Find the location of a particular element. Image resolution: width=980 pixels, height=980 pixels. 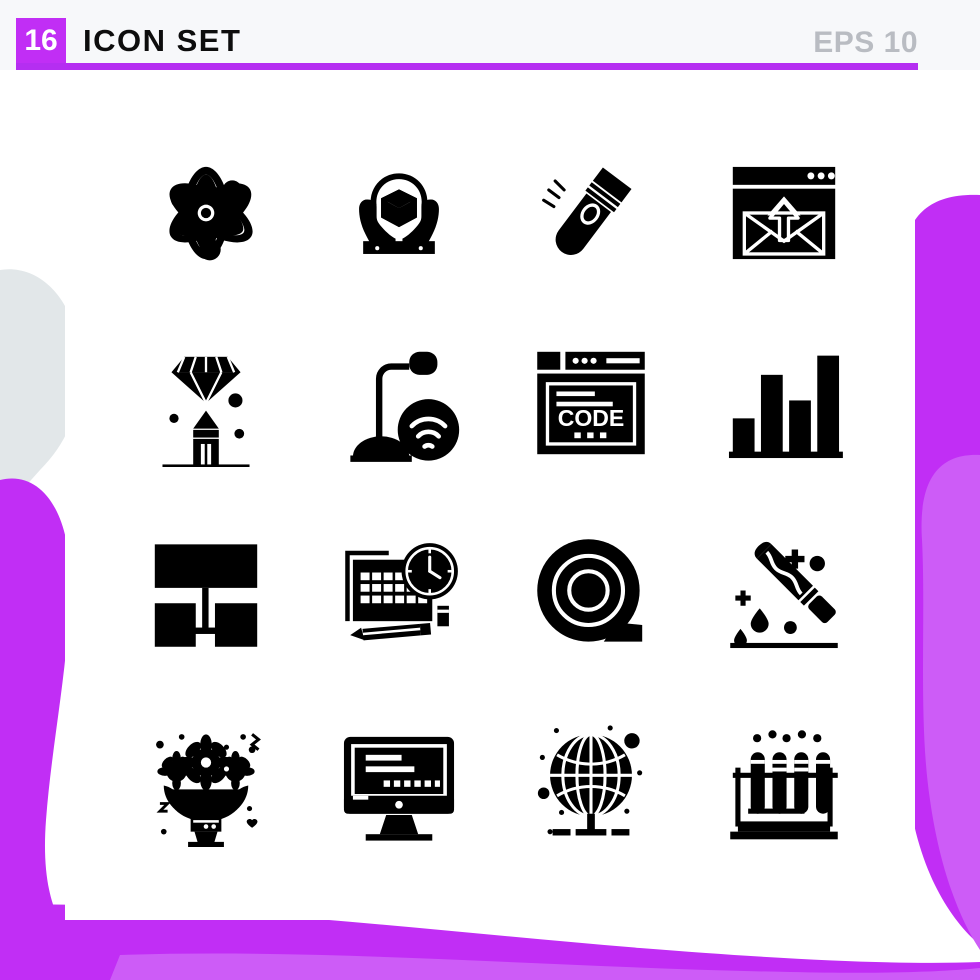

icon-cell-send-mail-browser is located at coordinates (784, 213).